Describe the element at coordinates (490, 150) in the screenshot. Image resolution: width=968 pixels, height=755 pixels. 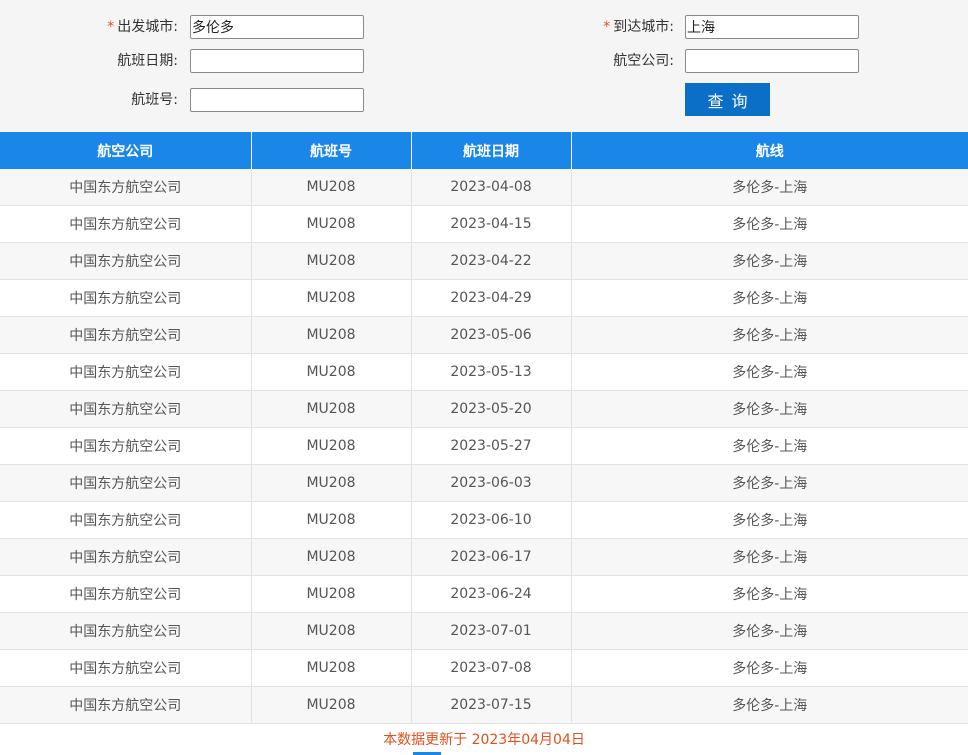
I see `column-header-flight-date: 航班日期` at that location.